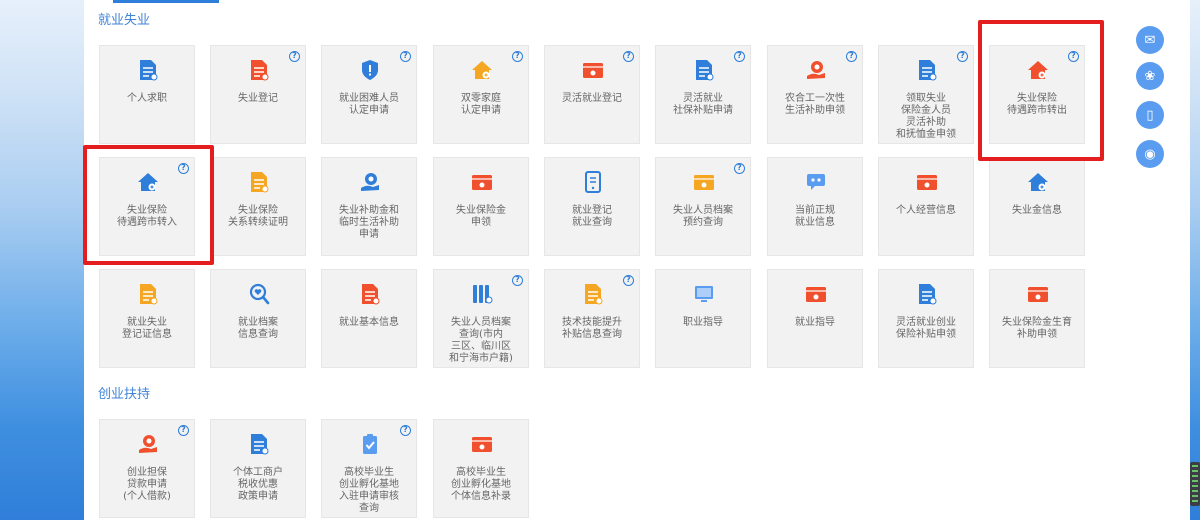  Describe the element at coordinates (258, 216) in the screenshot. I see `service-tile-label: 失业保险 关系转续证明` at that location.